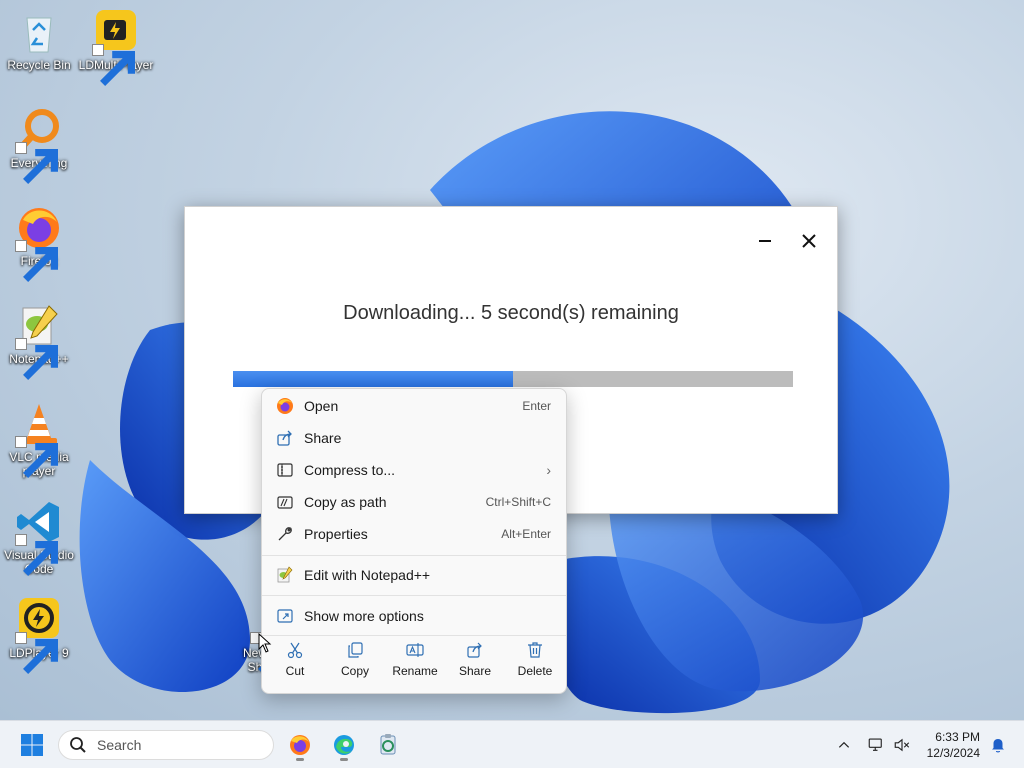  I want to click on copy-label: Copy, so click(354, 671).